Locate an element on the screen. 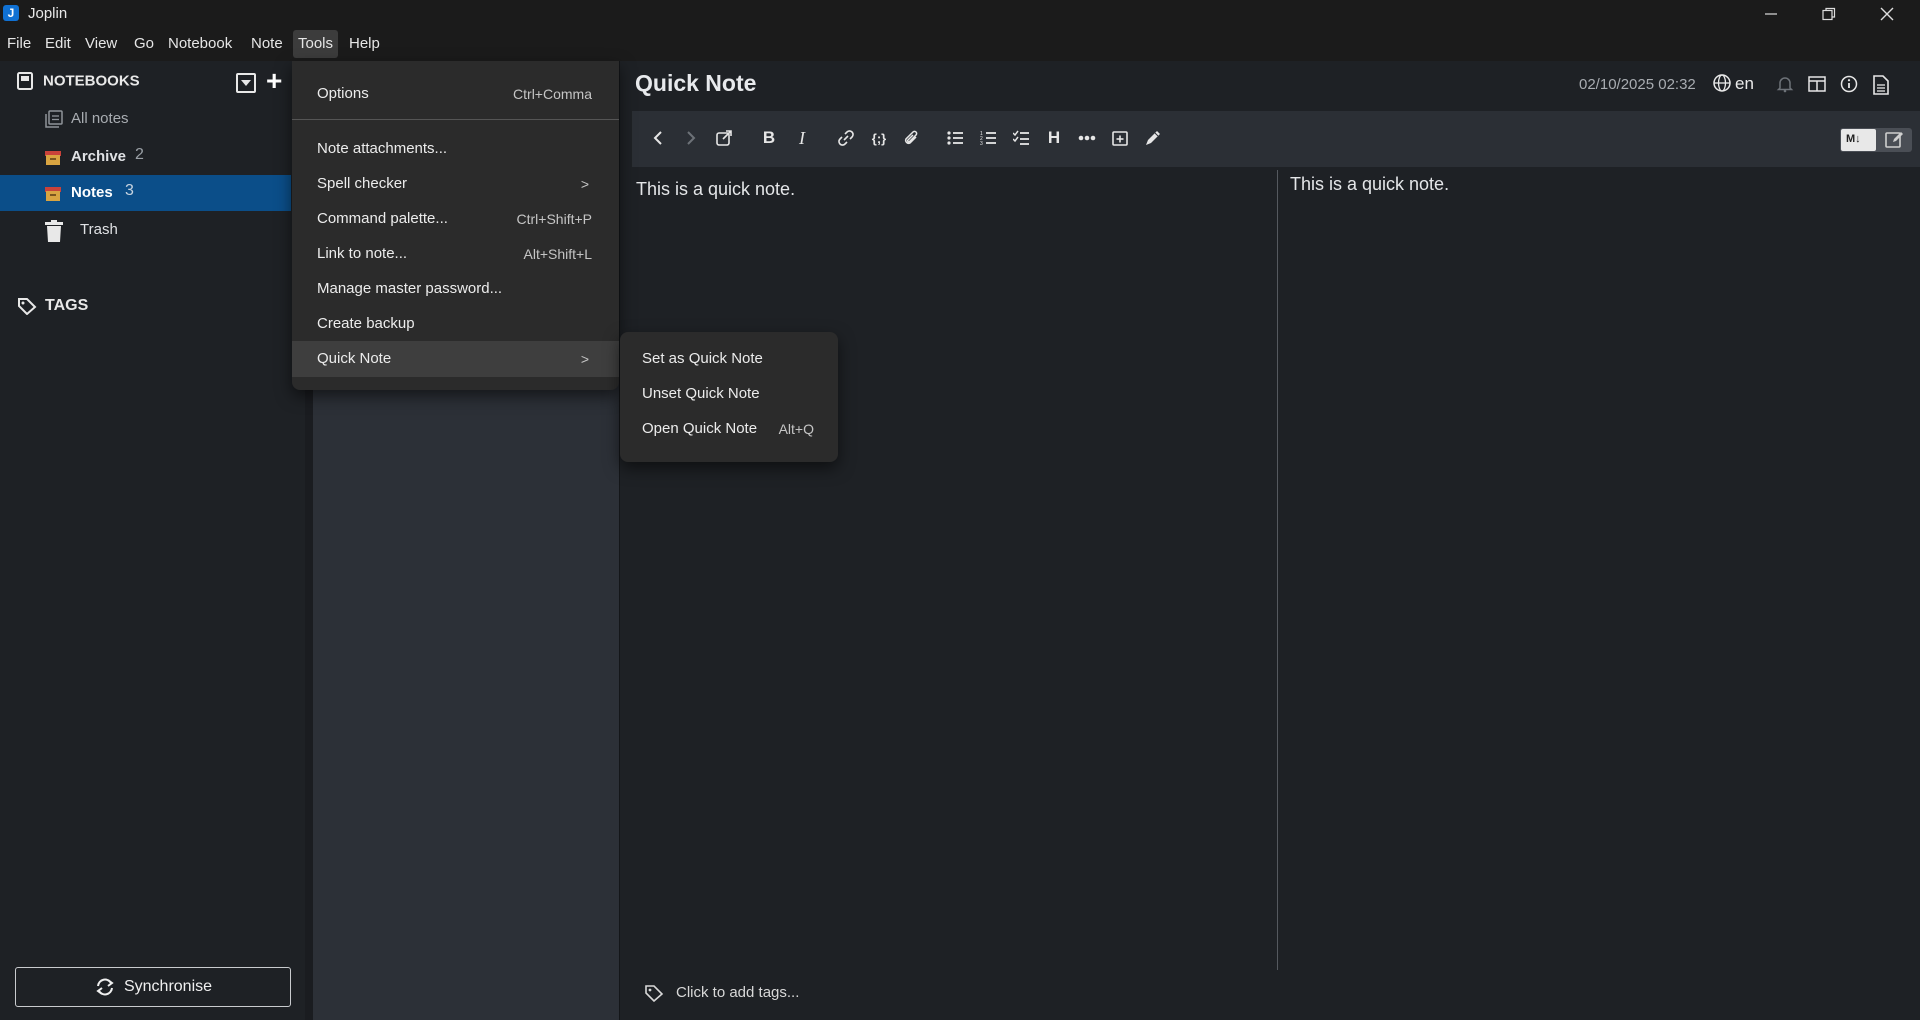  notebooks-header: NOTEBOOKS is located at coordinates (78, 81).